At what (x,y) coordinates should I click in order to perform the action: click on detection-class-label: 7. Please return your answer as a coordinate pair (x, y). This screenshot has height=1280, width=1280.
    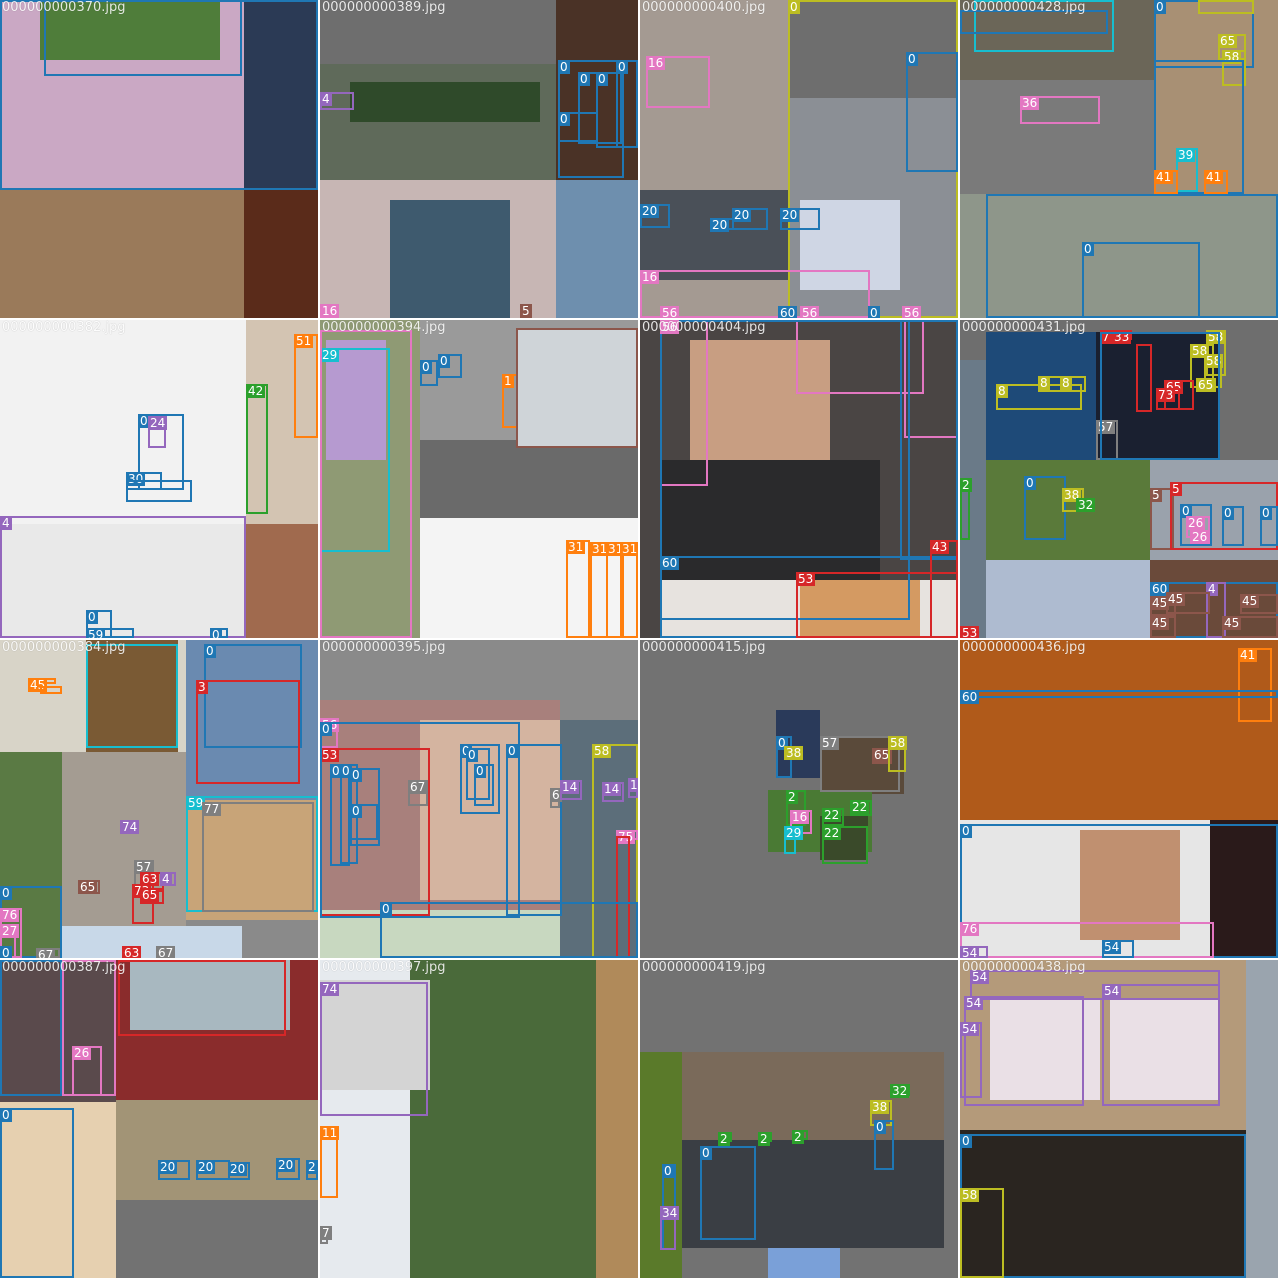
    Looking at the image, I should click on (326, 1233).